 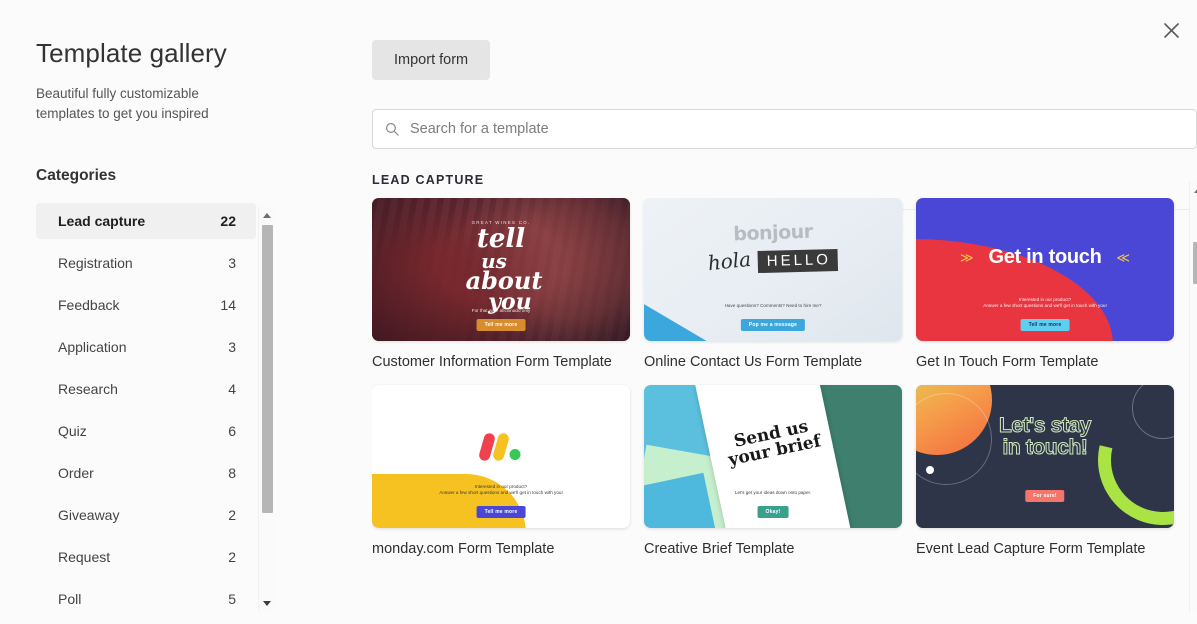 I want to click on sidebar-item-label: Lead capture, so click(x=102, y=221).